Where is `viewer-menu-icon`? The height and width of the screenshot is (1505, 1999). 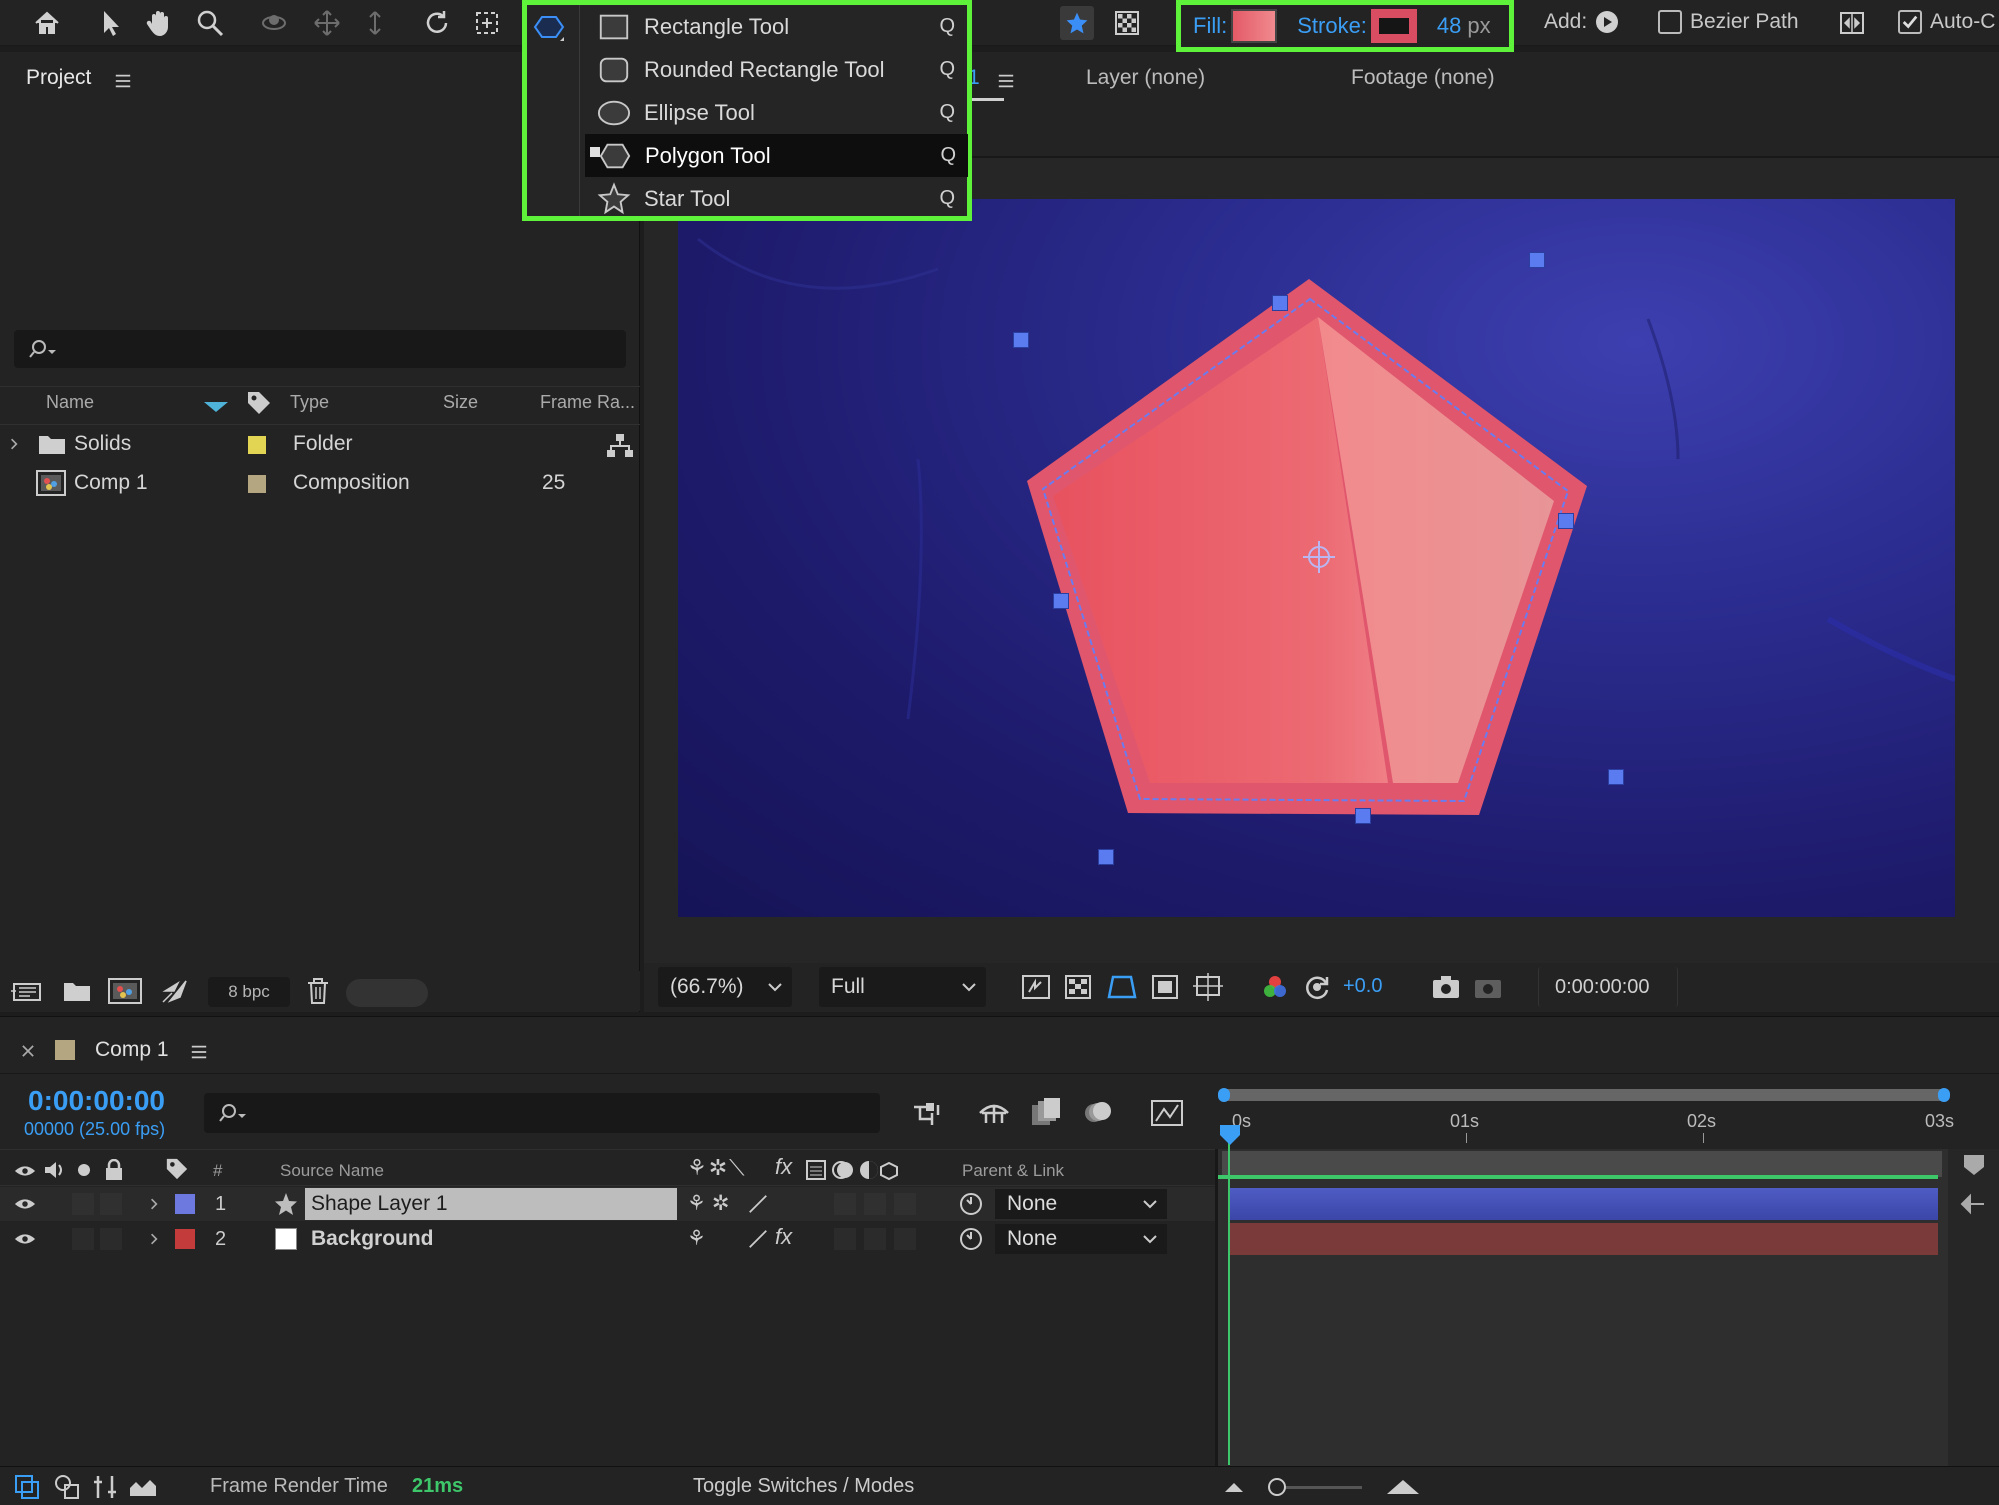 viewer-menu-icon is located at coordinates (1006, 81).